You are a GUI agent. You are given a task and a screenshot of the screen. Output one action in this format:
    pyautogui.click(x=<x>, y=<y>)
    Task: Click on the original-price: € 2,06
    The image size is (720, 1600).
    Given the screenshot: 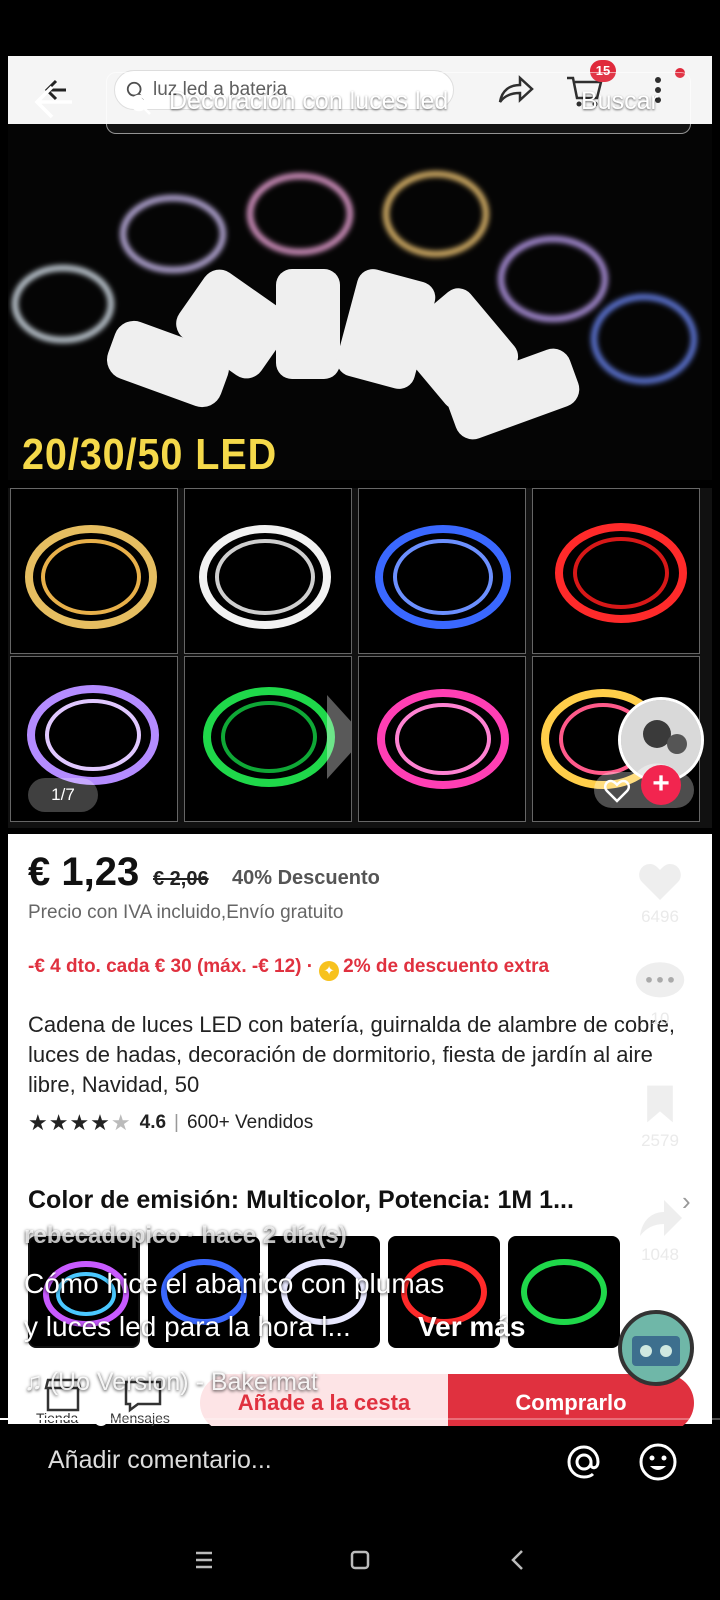 What is the action you would take?
    pyautogui.click(x=181, y=879)
    